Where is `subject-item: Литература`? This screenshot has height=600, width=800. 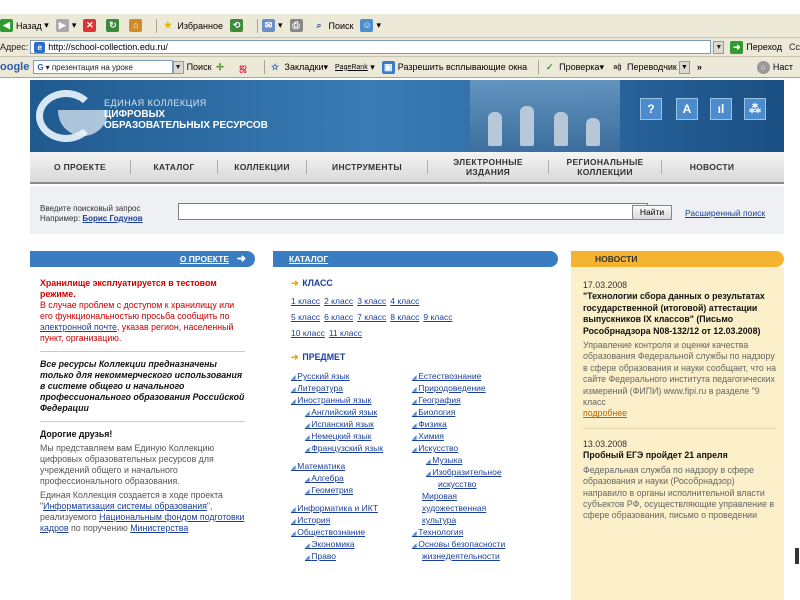 subject-item: Литература is located at coordinates (317, 389).